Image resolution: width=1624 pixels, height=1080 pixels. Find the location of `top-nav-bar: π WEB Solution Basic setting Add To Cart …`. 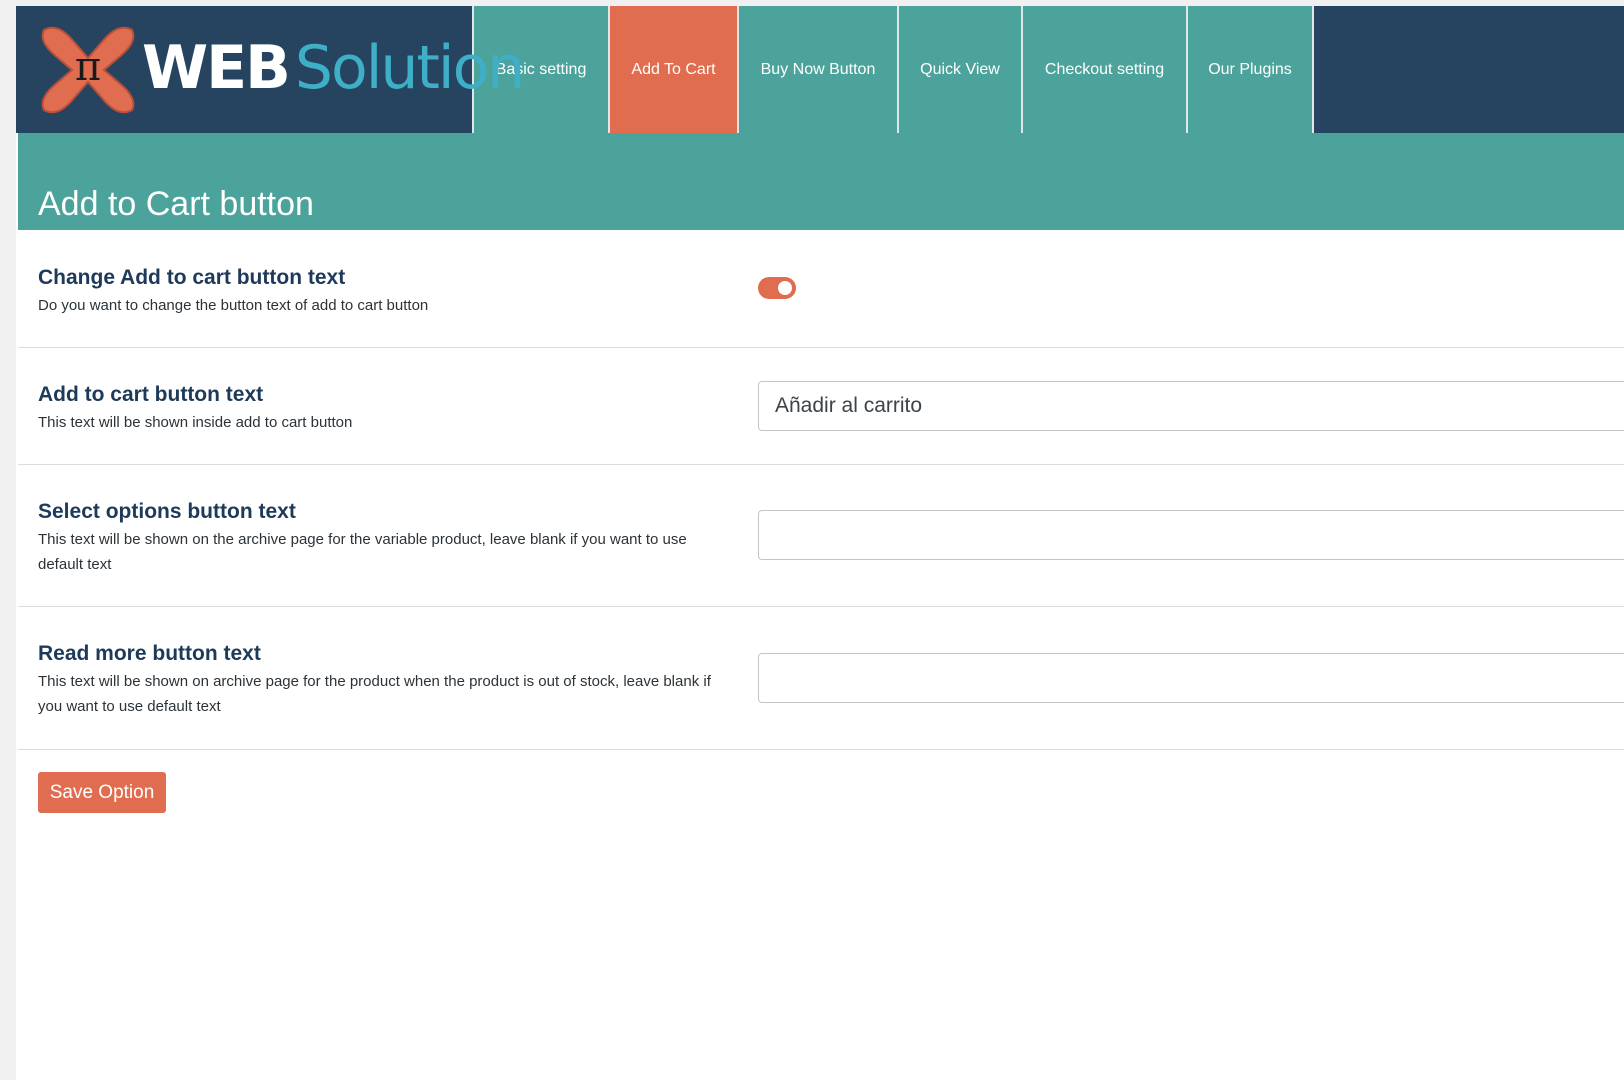

top-nav-bar: π WEB Solution Basic setting Add To Cart … is located at coordinates (820, 69).